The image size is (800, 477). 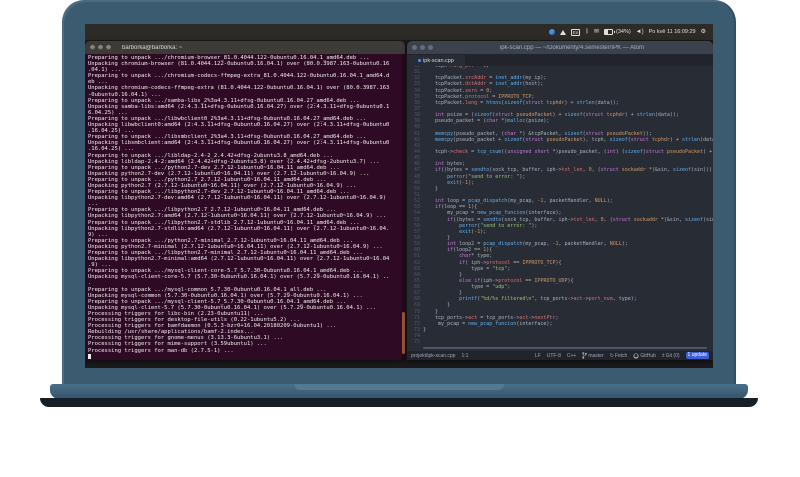 What do you see at coordinates (538, 356) in the screenshot?
I see `status-line-ending: LF` at bounding box center [538, 356].